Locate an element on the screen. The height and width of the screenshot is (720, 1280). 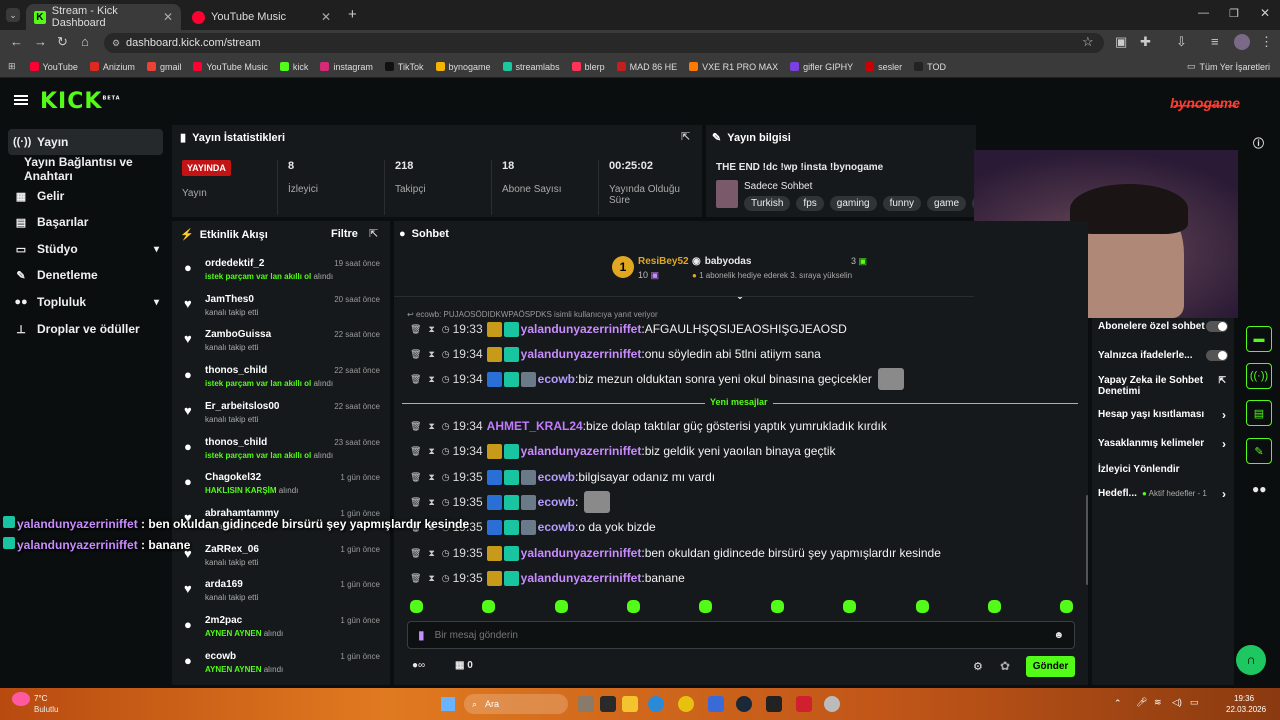
all-bookmarks-folder: ▭ Tüm Yer İşaretleri is located at coordinates (1228, 66).